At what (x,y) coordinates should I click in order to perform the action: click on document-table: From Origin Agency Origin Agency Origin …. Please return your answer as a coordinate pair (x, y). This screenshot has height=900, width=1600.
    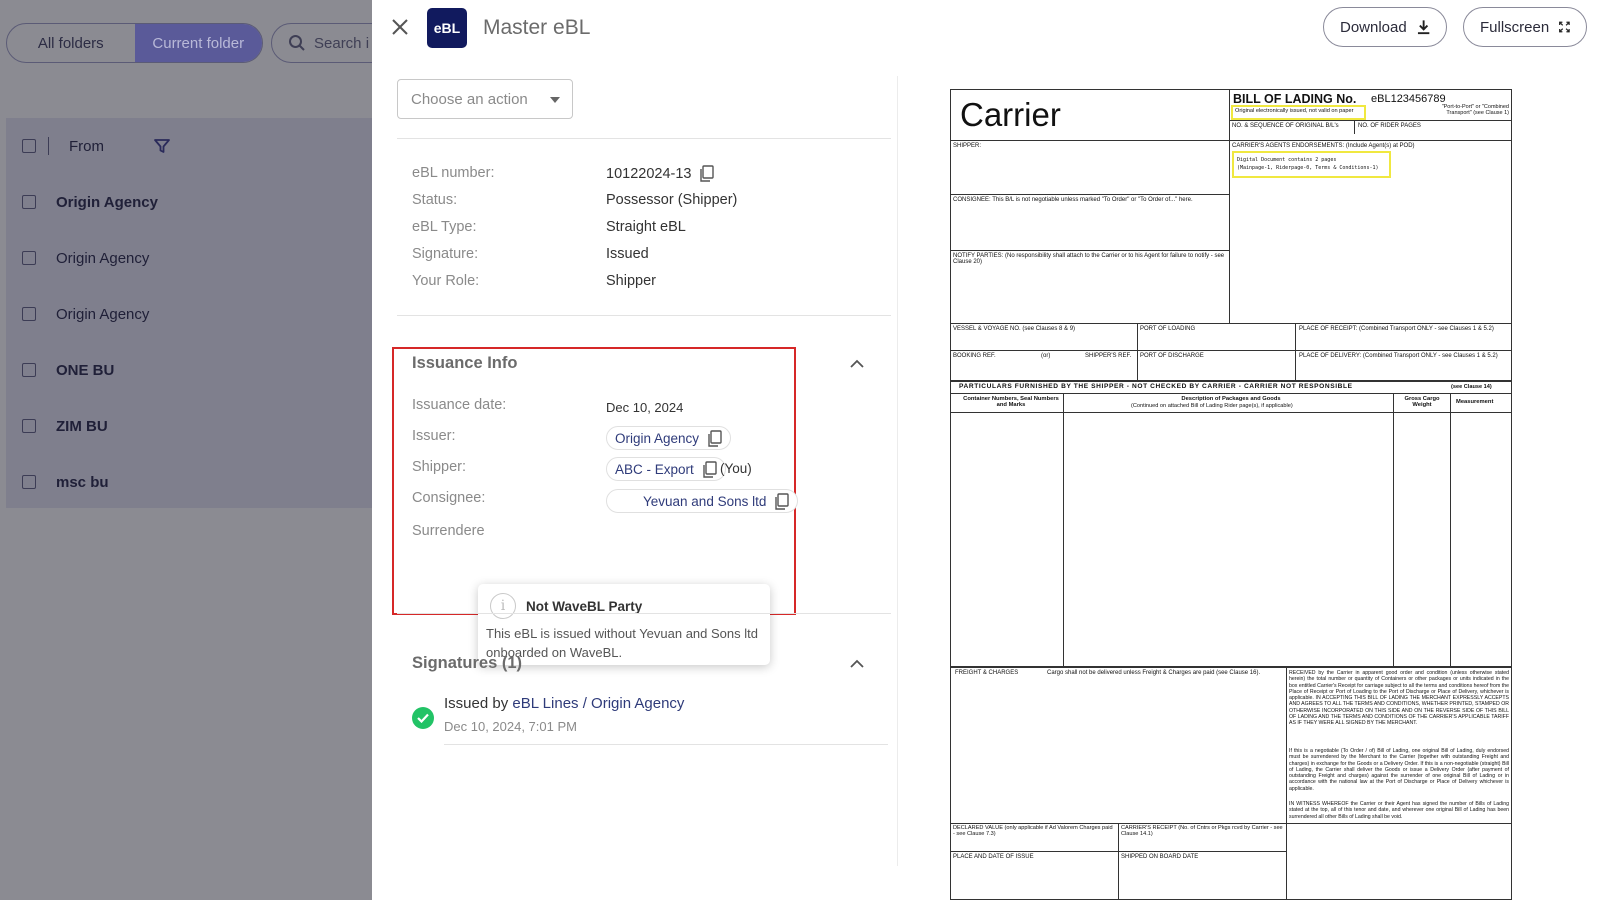
    Looking at the image, I should click on (189, 313).